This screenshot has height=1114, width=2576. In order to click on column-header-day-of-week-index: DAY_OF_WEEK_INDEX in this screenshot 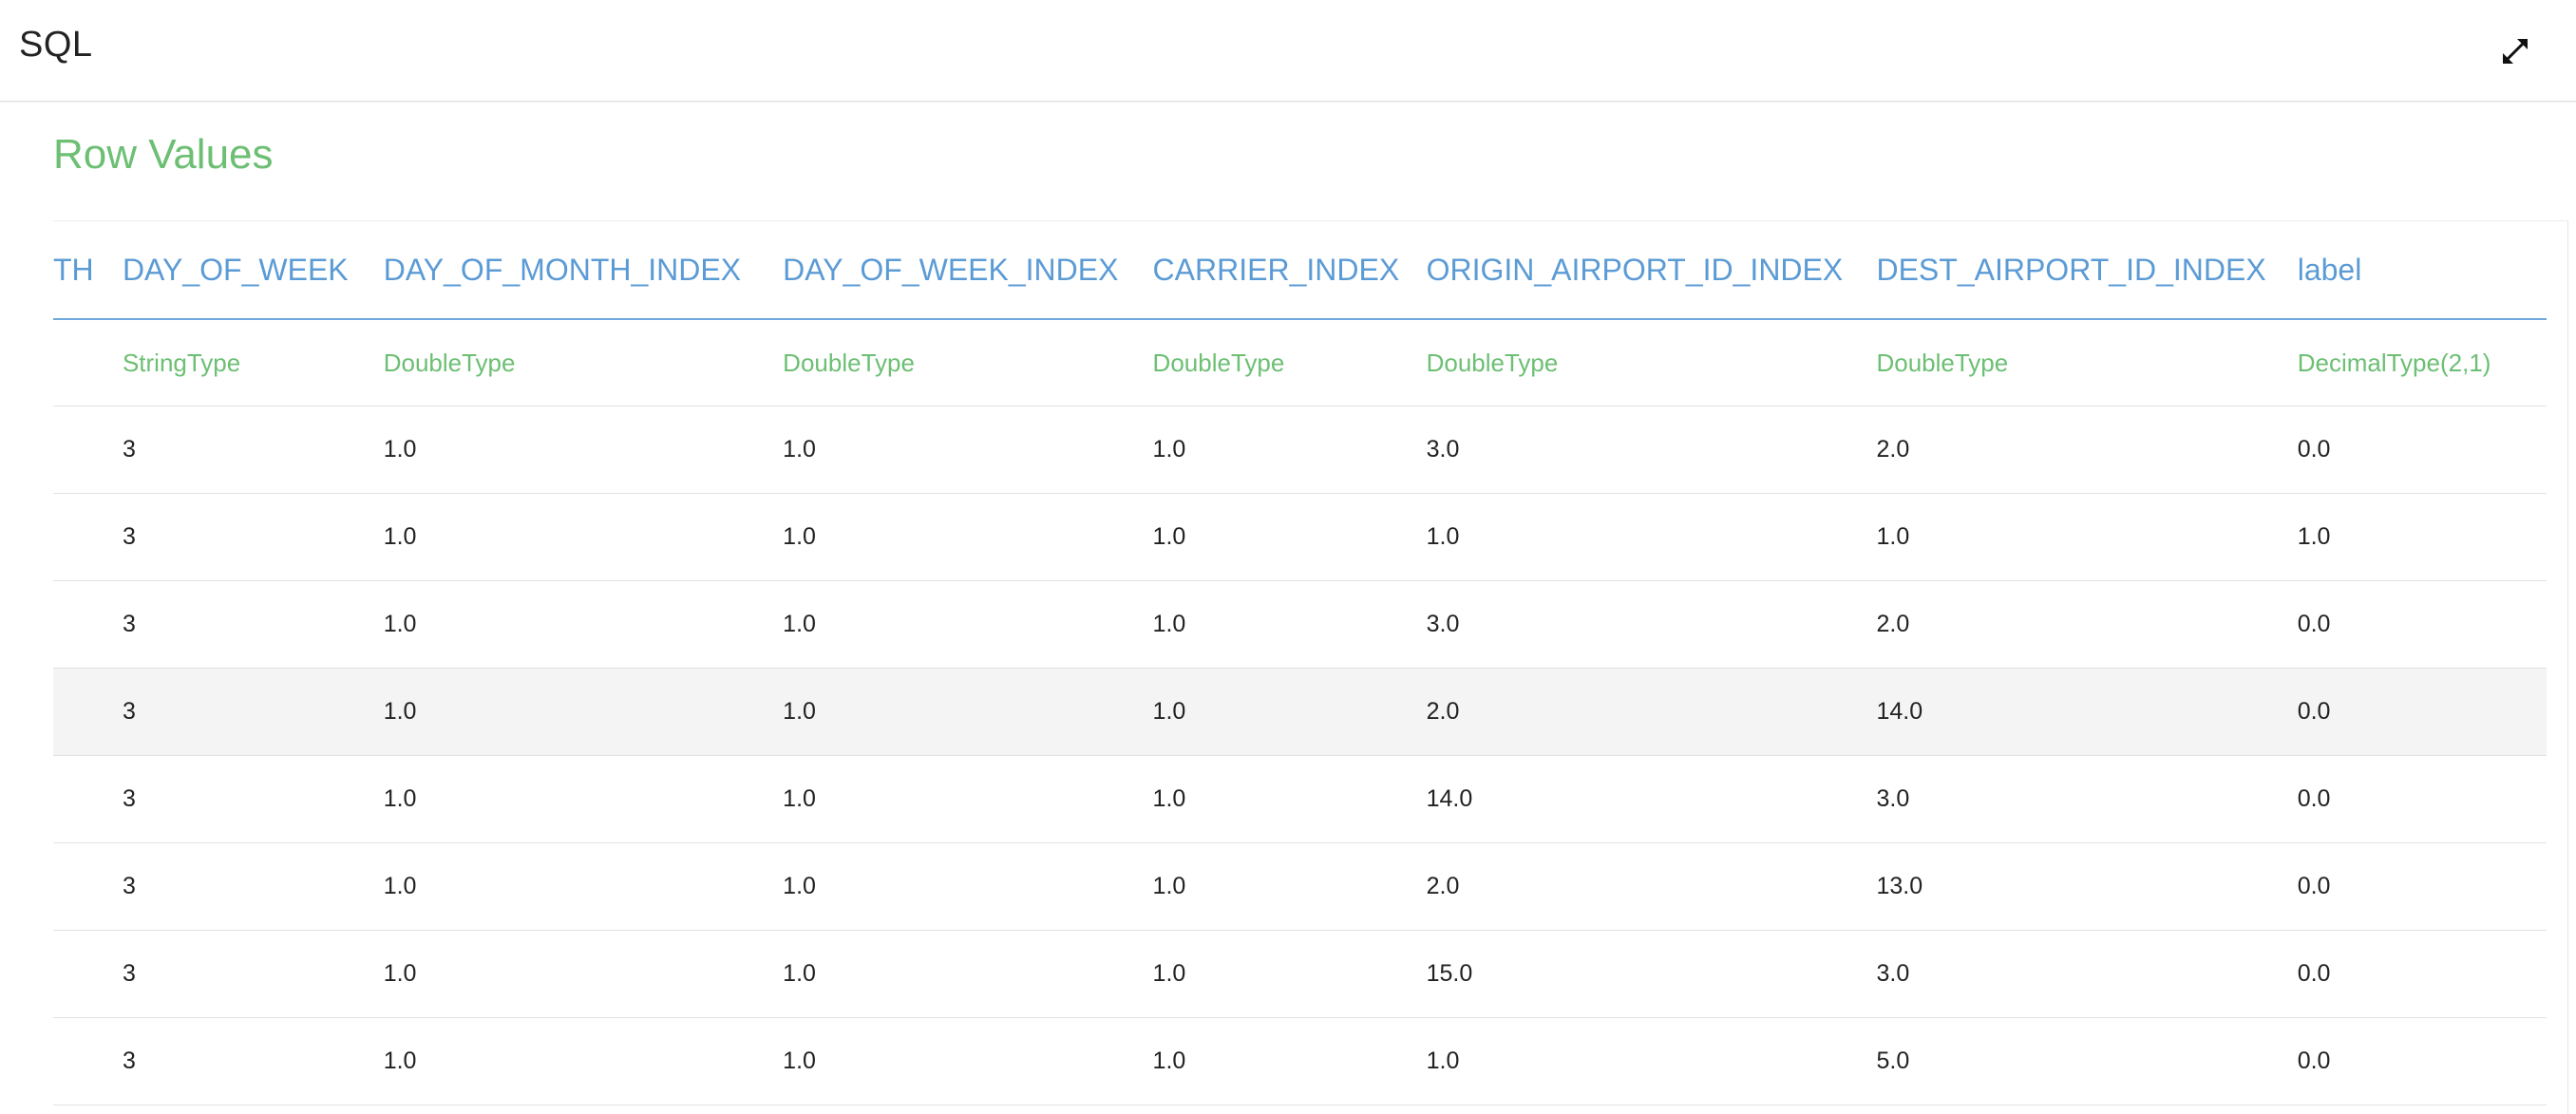, I will do `click(947, 271)`.